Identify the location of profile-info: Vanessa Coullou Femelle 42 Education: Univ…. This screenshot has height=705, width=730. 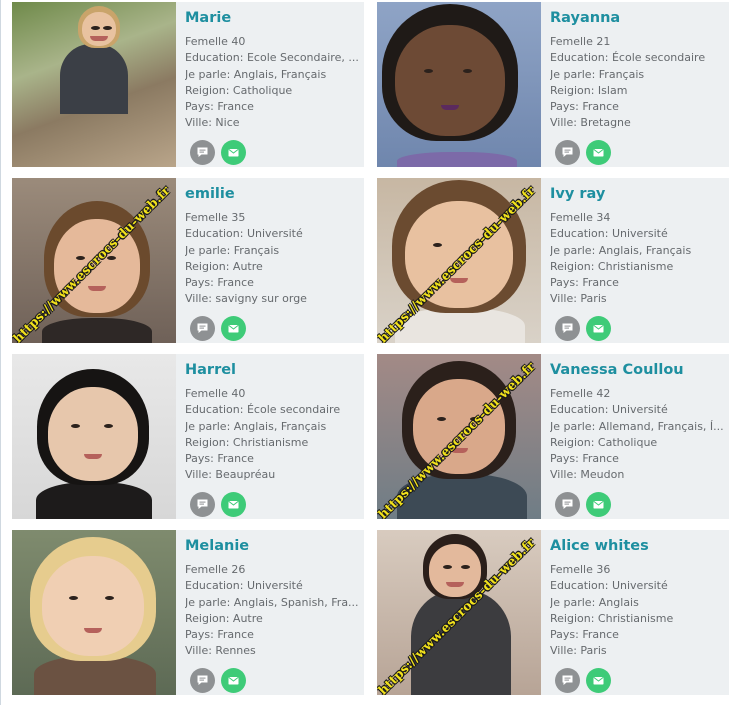
(637, 422).